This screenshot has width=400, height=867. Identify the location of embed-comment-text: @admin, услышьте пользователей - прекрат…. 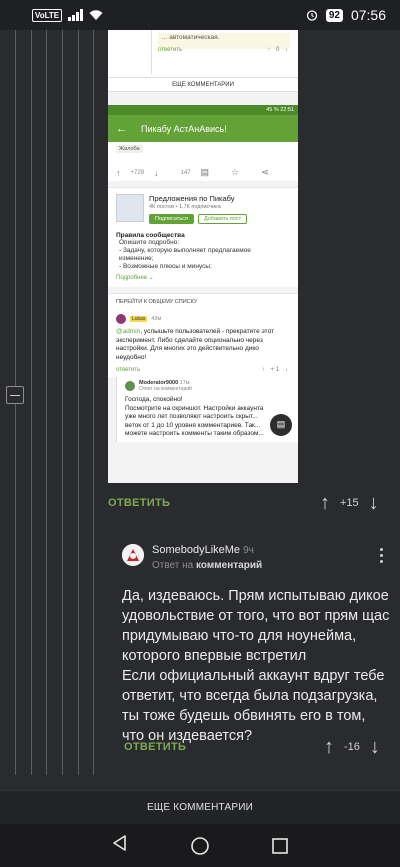
(195, 344).